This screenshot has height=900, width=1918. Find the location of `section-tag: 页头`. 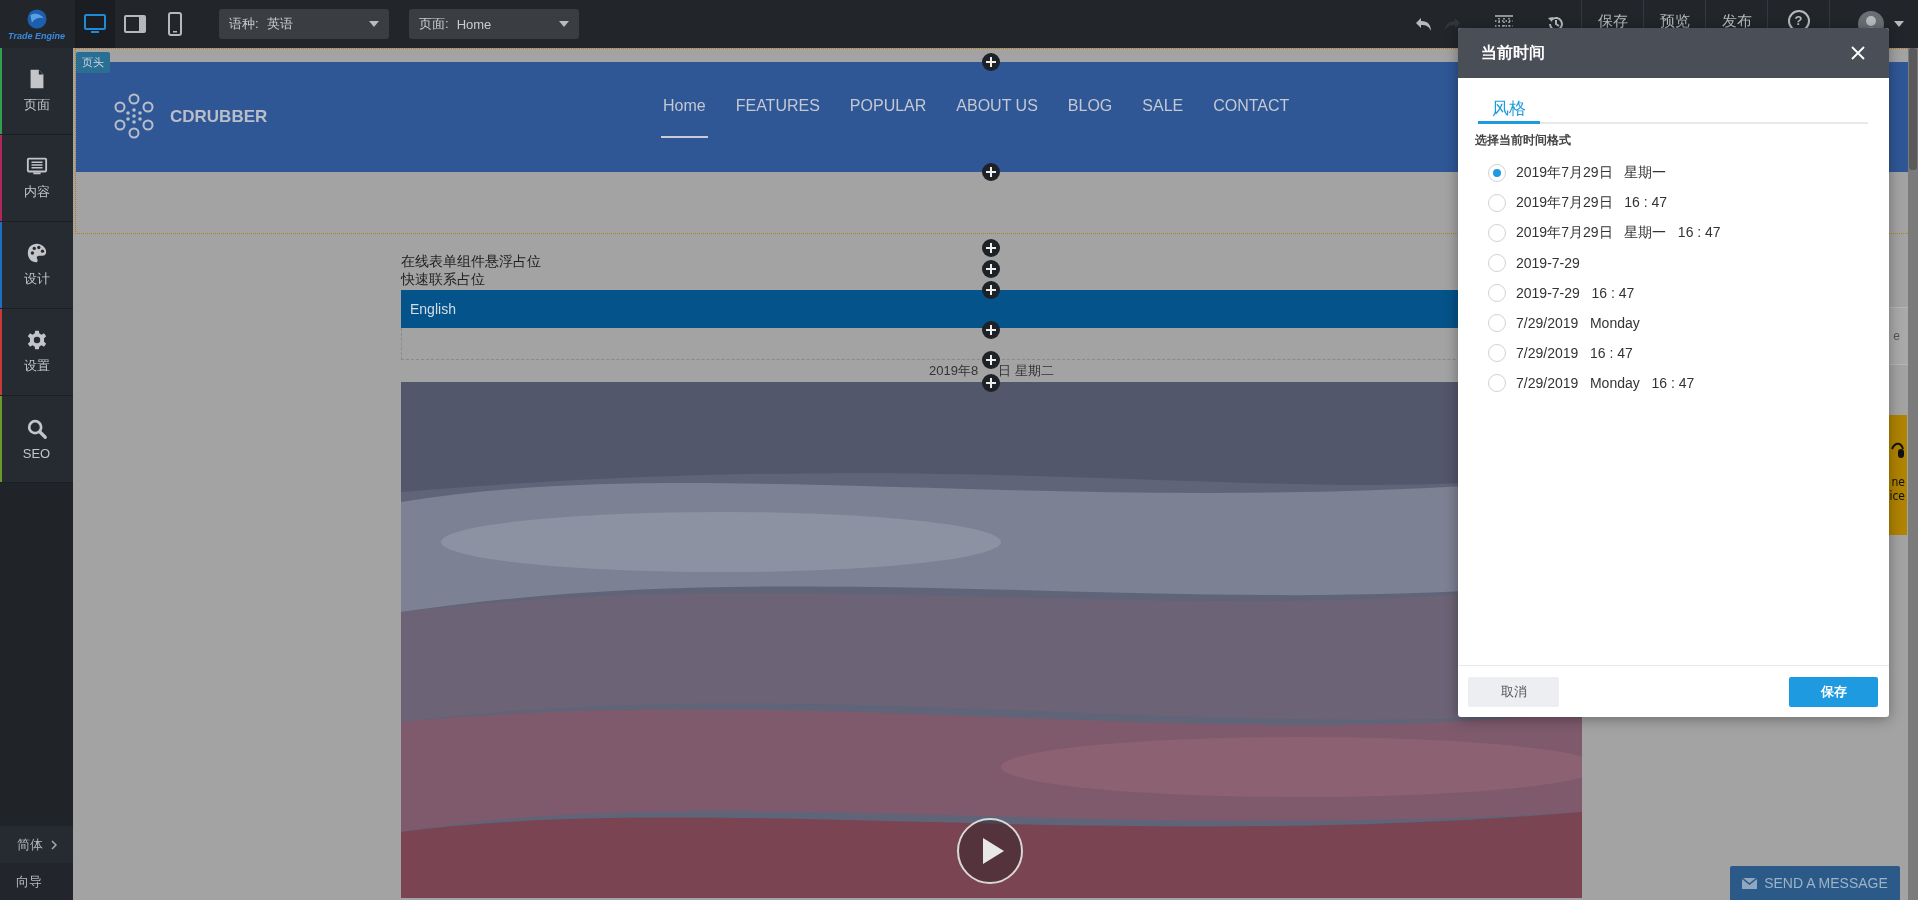

section-tag: 页头 is located at coordinates (93, 62).